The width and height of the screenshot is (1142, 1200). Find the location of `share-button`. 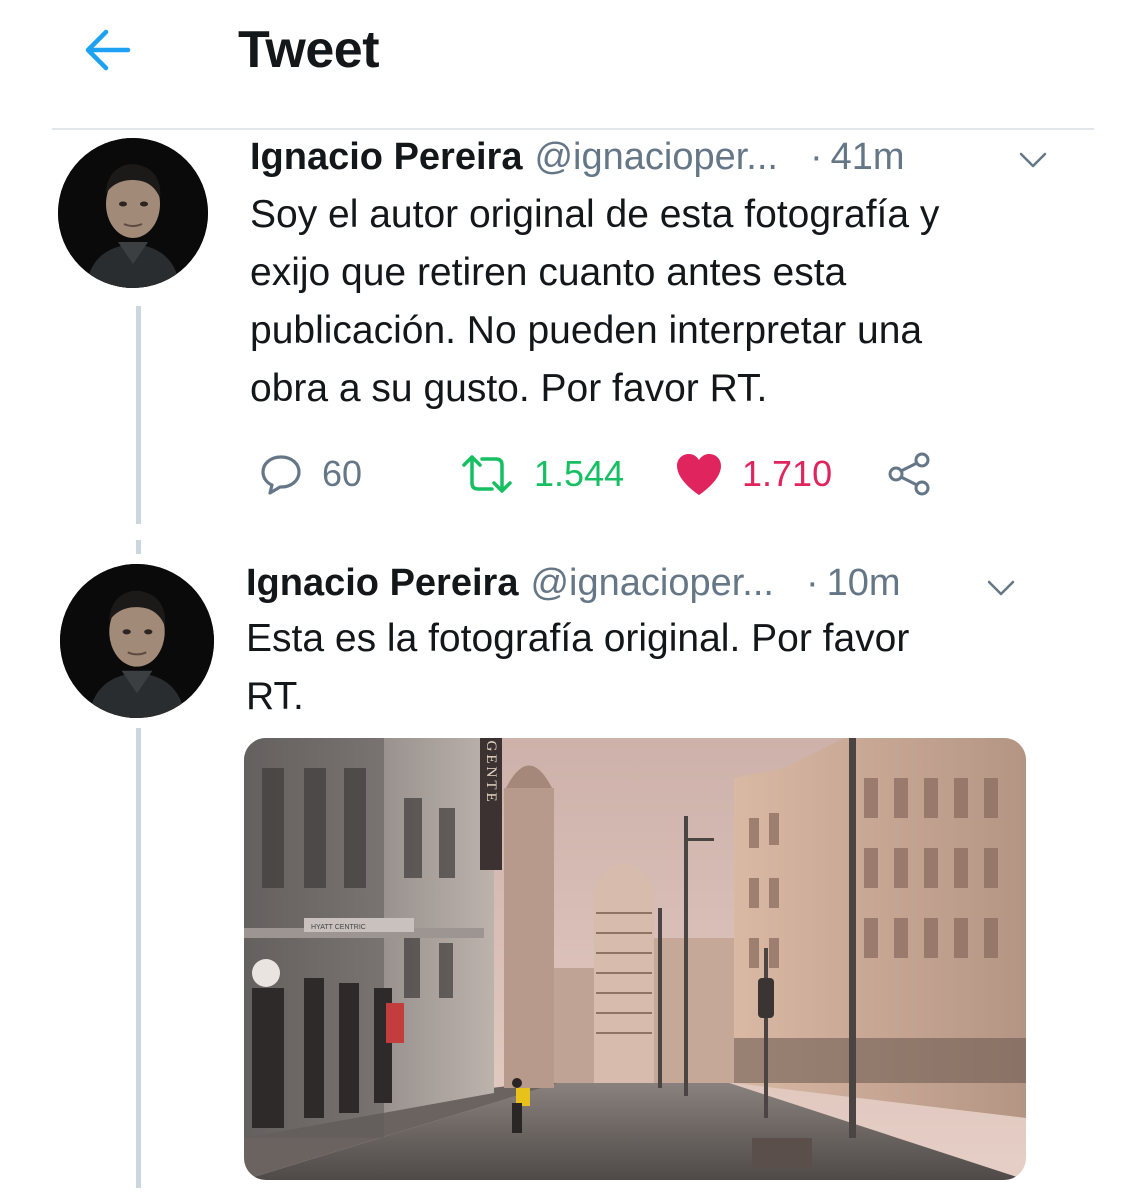

share-button is located at coordinates (909, 474).